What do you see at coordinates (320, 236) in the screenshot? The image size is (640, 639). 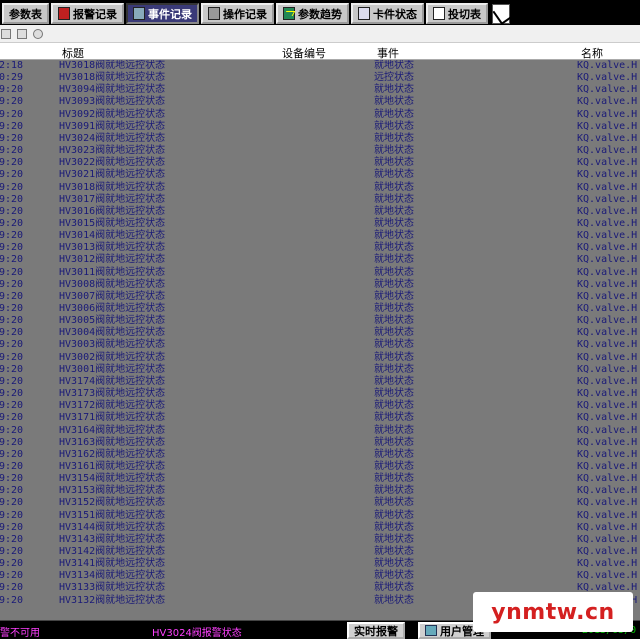 I see `table-row: 9:20 HV3014阀就地远控状态 就地状态 KQ.valve.H` at bounding box center [320, 236].